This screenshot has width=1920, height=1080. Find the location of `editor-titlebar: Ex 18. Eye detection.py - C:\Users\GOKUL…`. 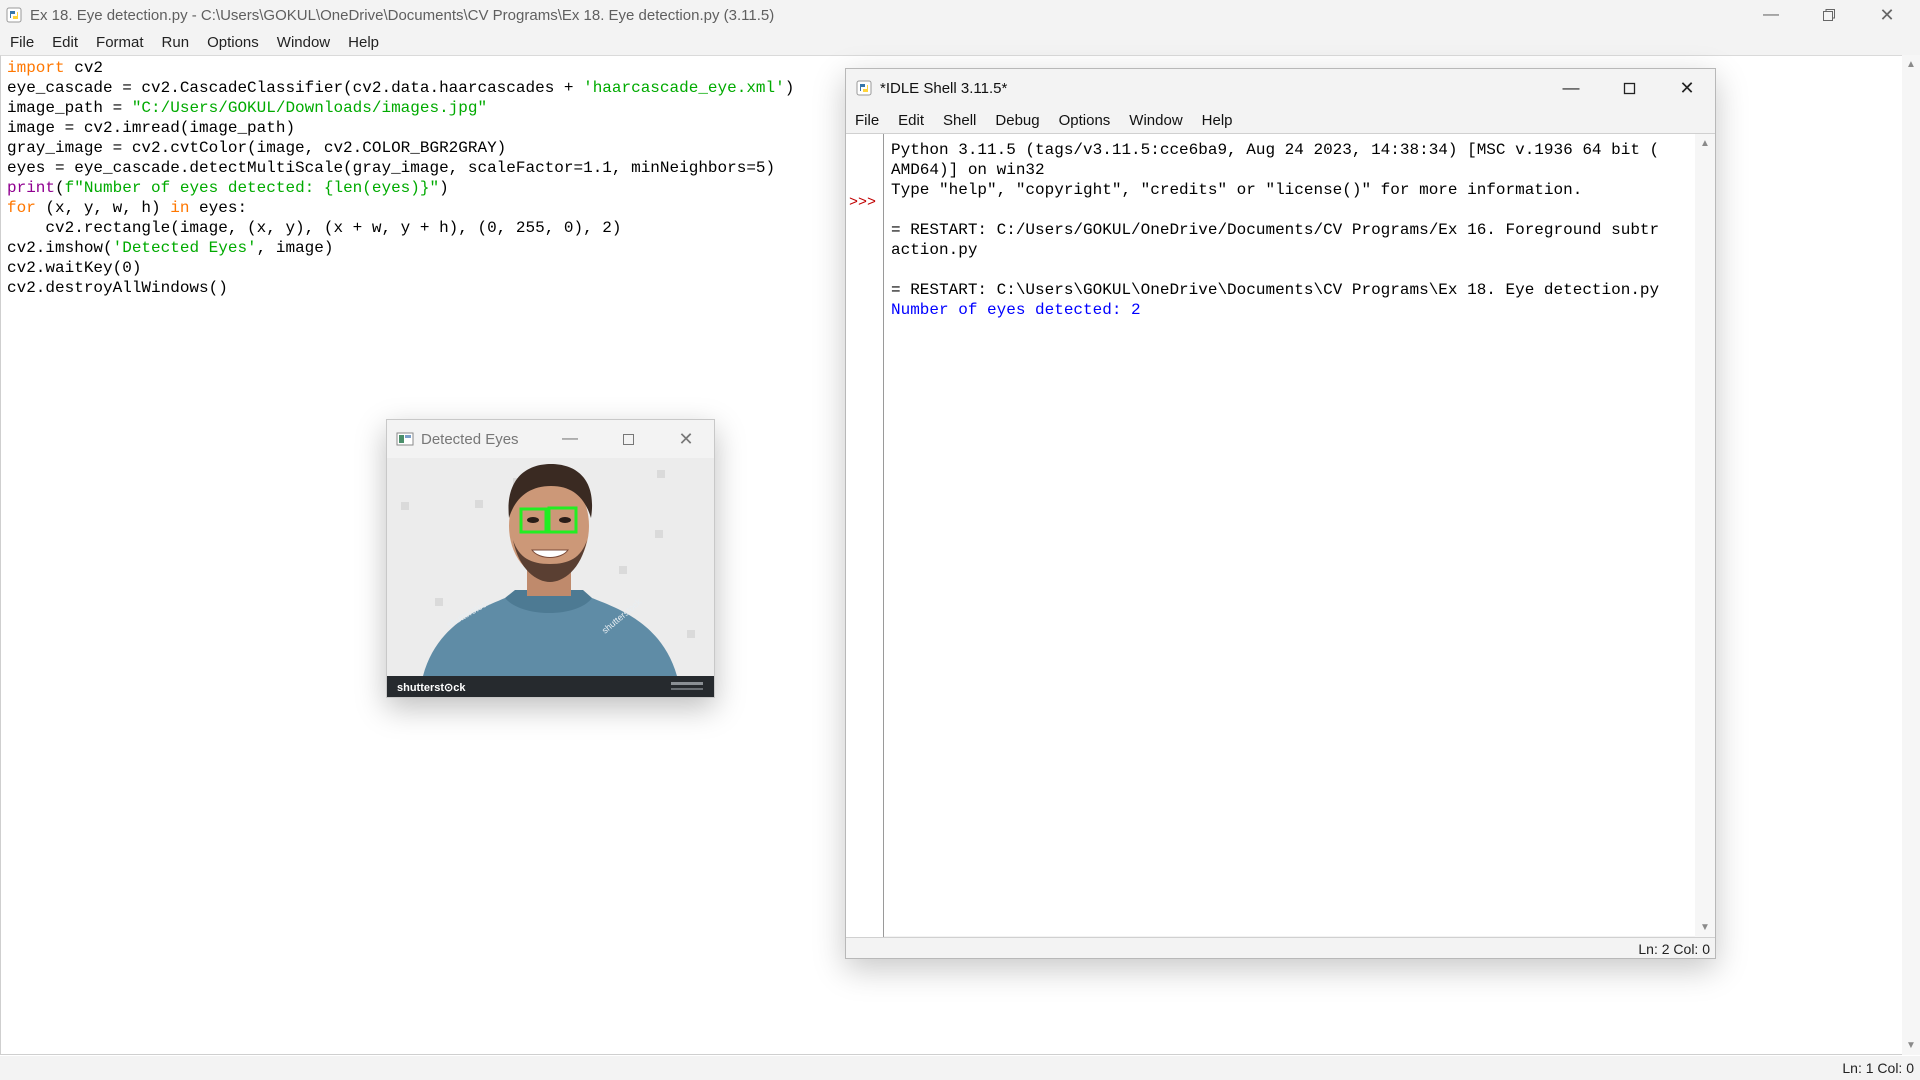

editor-titlebar: Ex 18. Eye detection.py - C:\Users\GOKUL… is located at coordinates (960, 15).